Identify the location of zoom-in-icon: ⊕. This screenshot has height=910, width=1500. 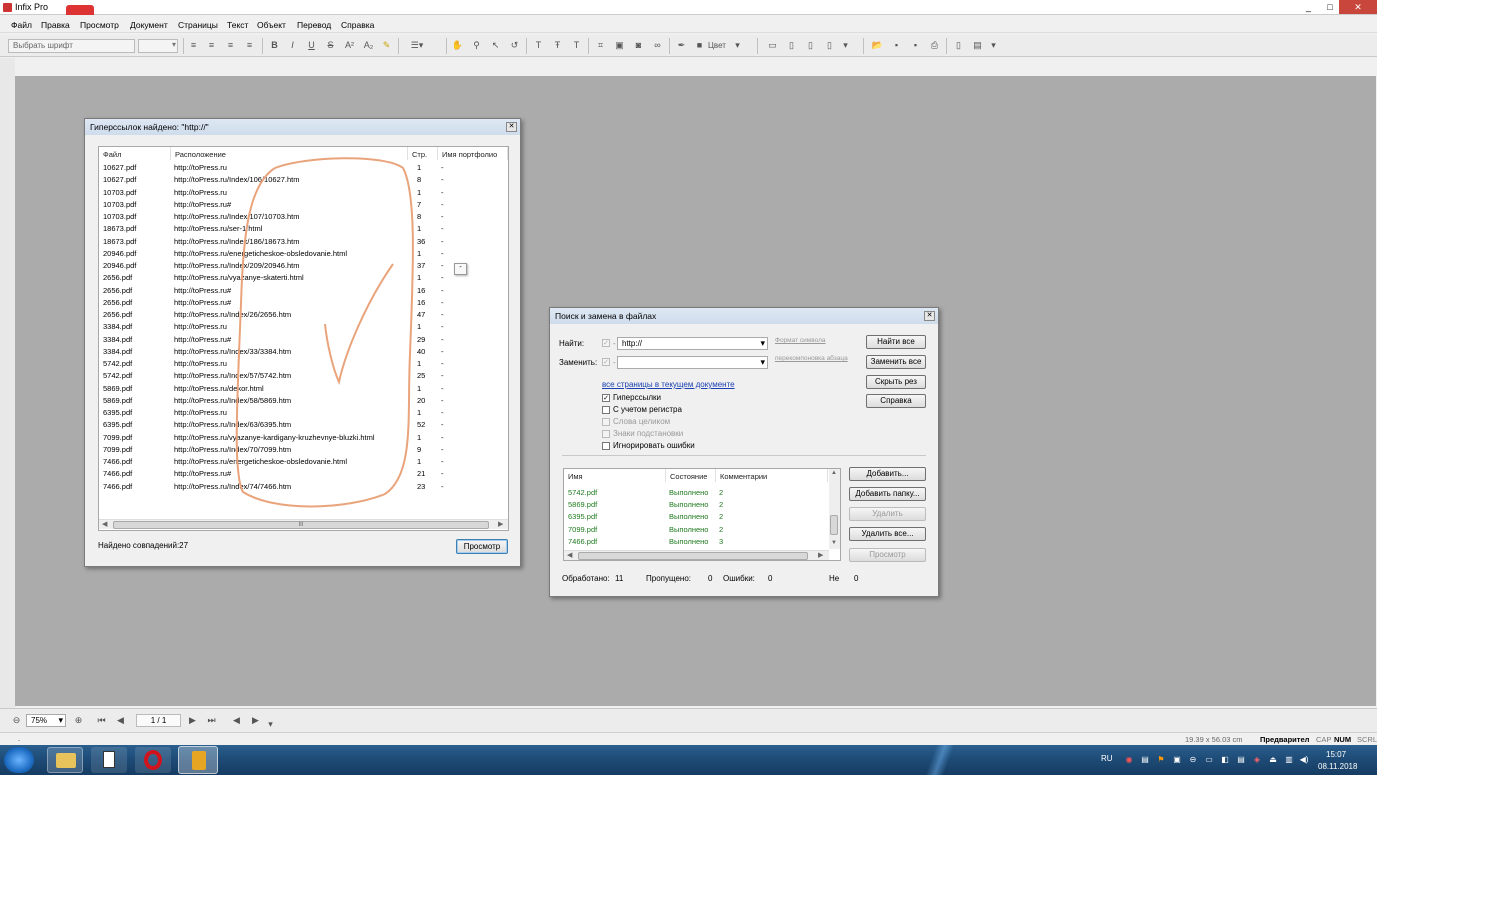
(78, 720).